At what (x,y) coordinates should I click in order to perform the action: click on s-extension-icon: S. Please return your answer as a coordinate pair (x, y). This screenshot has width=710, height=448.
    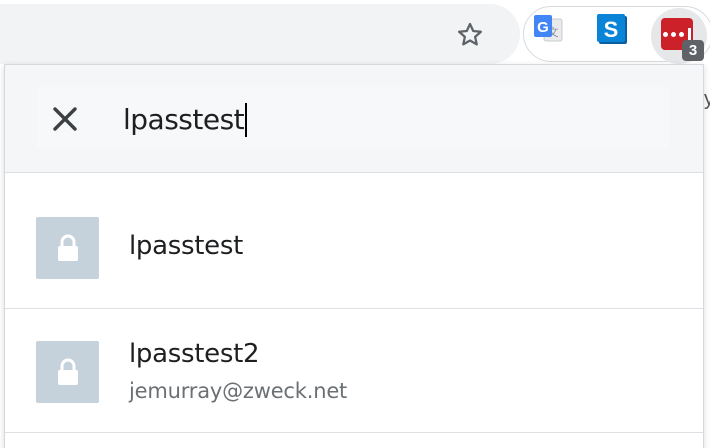
    Looking at the image, I should click on (612, 29).